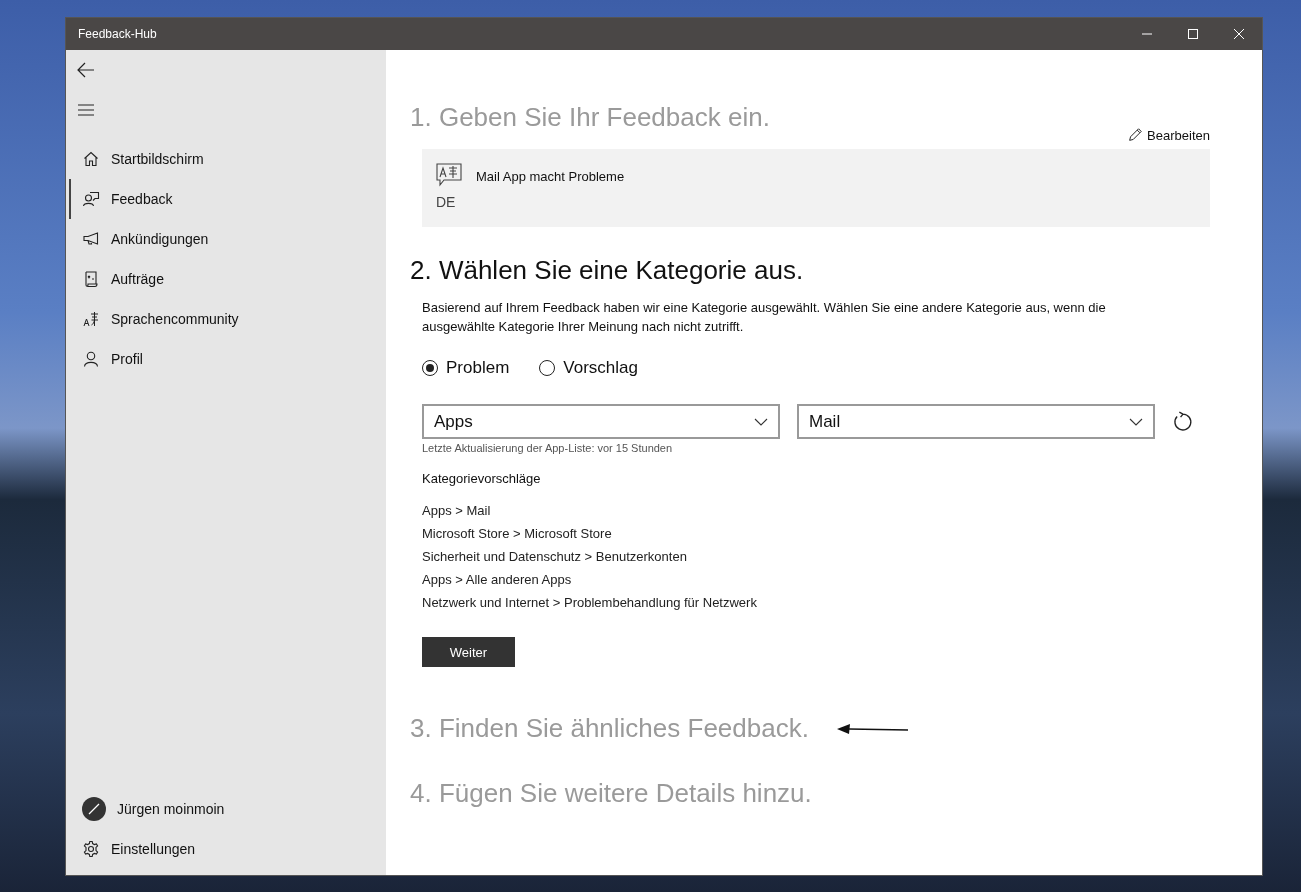 Image resolution: width=1301 pixels, height=892 pixels. I want to click on step-title: 2. Wählen Sie eine Kategorie aus., so click(607, 270).